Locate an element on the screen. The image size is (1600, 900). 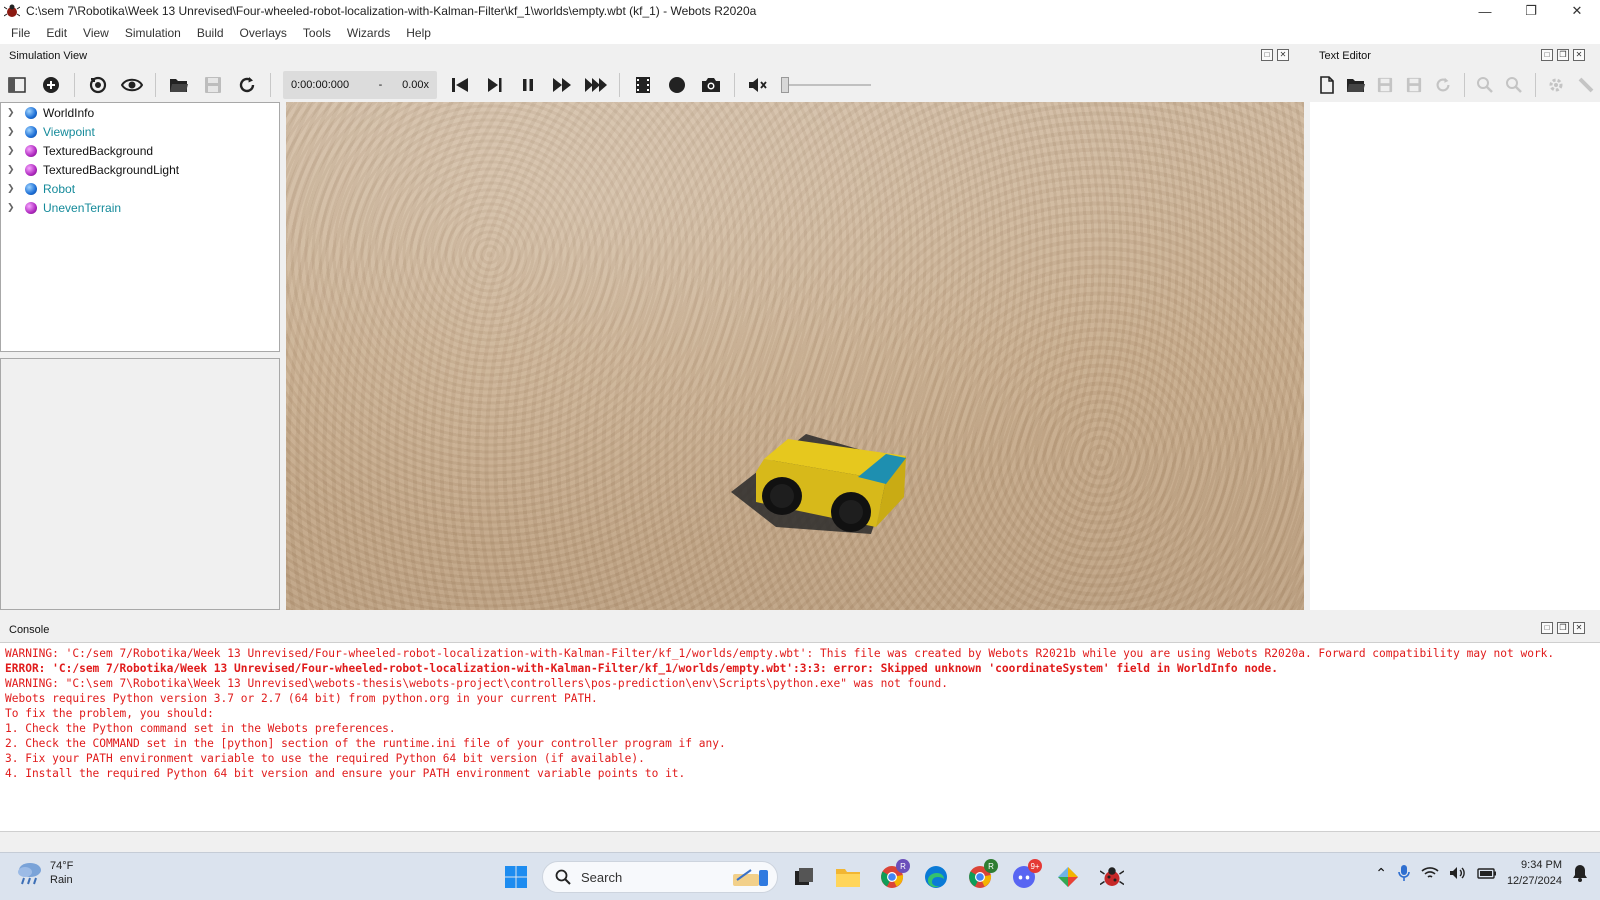
fast-button is located at coordinates (596, 85).